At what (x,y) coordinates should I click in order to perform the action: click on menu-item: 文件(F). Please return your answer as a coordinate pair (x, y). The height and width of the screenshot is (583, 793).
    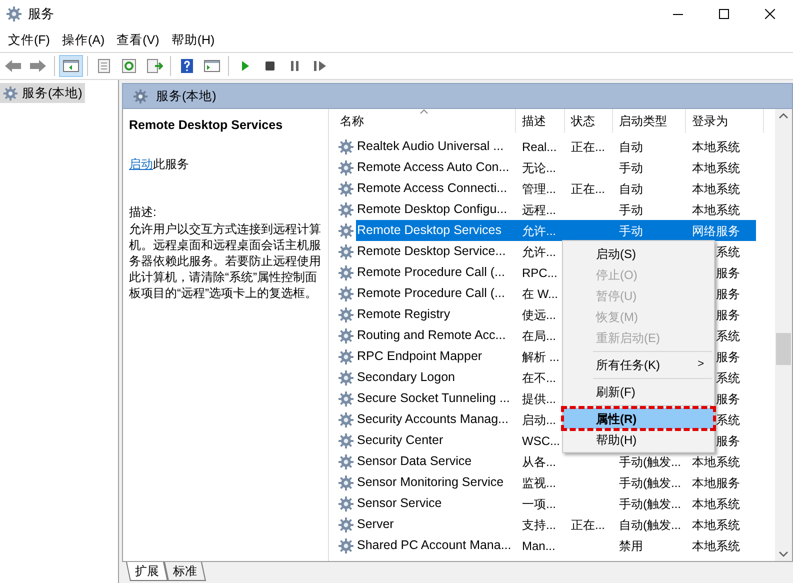
    Looking at the image, I should click on (29, 40).